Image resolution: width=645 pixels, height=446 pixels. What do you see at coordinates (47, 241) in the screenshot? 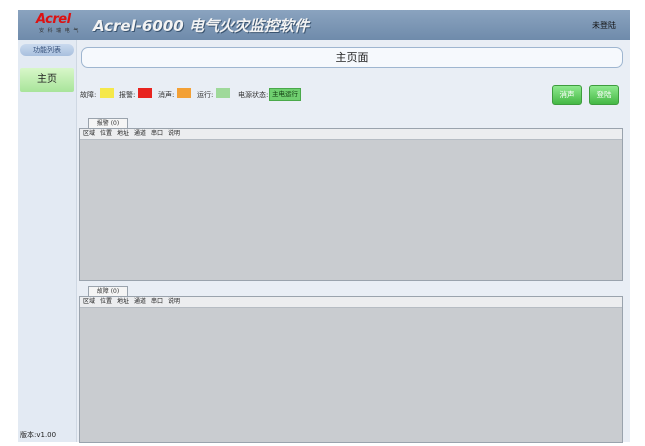
I see `sidebar: 功能列表 主页 版本:v1.00` at bounding box center [47, 241].